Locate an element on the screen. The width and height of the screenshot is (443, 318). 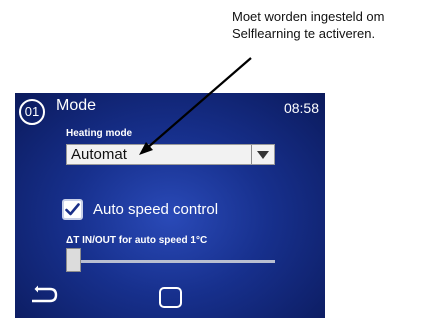
heating-mode-label: Heating mode is located at coordinates (99, 133).